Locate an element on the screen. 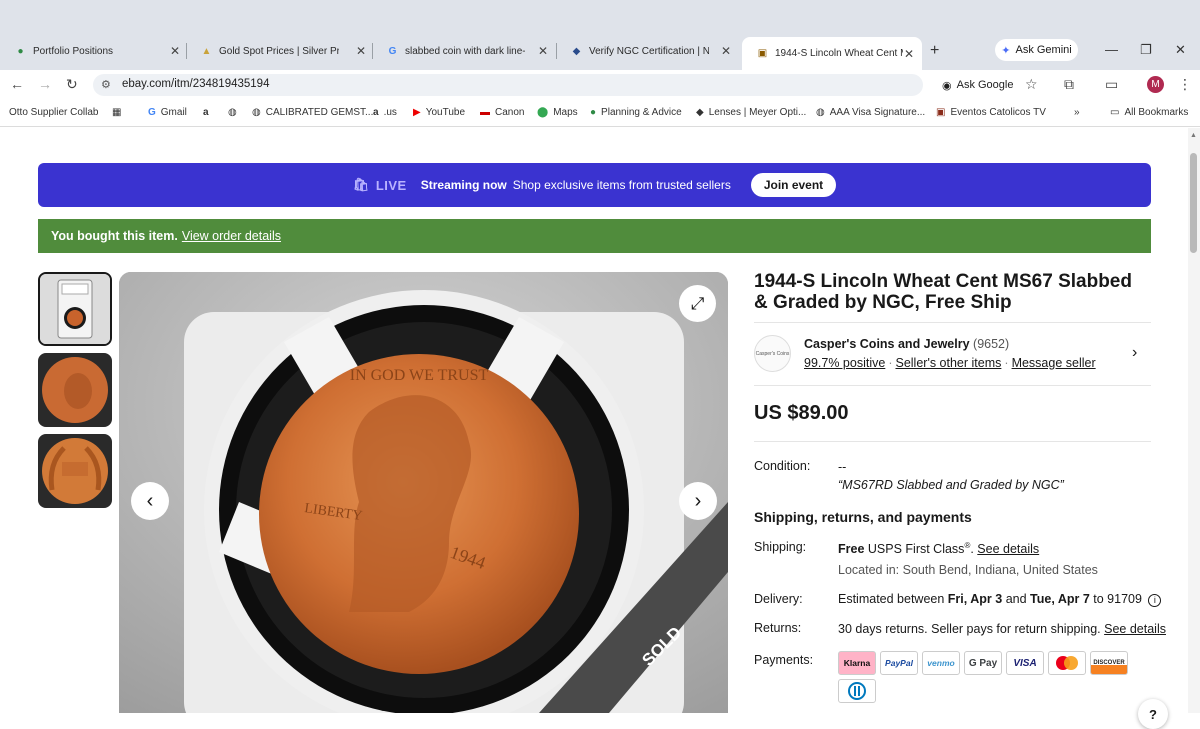 This screenshot has width=1200, height=729. mastercard-logo is located at coordinates (1067, 663).